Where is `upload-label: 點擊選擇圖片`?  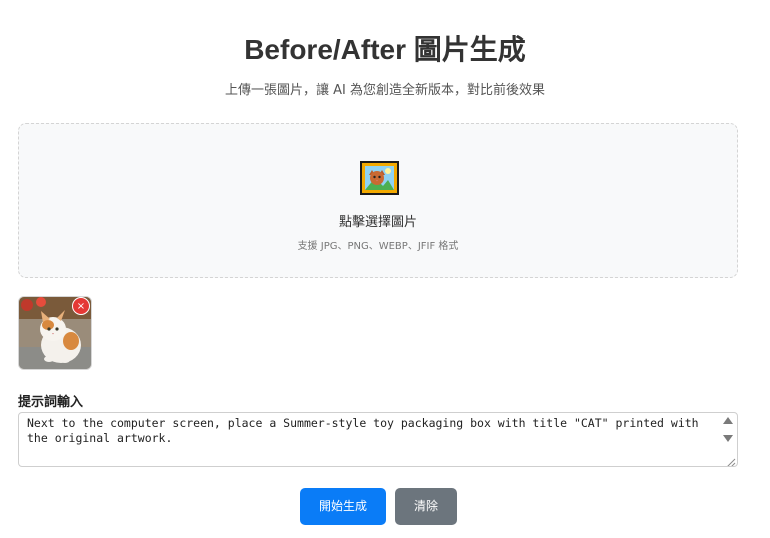 upload-label: 點擊選擇圖片 is located at coordinates (377, 222).